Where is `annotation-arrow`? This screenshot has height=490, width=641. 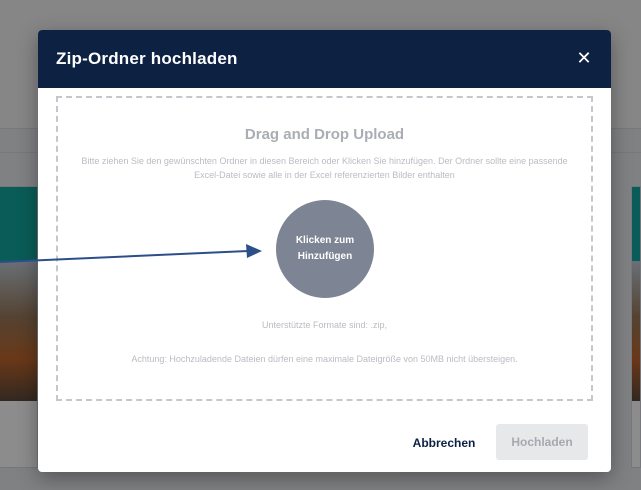 annotation-arrow is located at coordinates (131, 253).